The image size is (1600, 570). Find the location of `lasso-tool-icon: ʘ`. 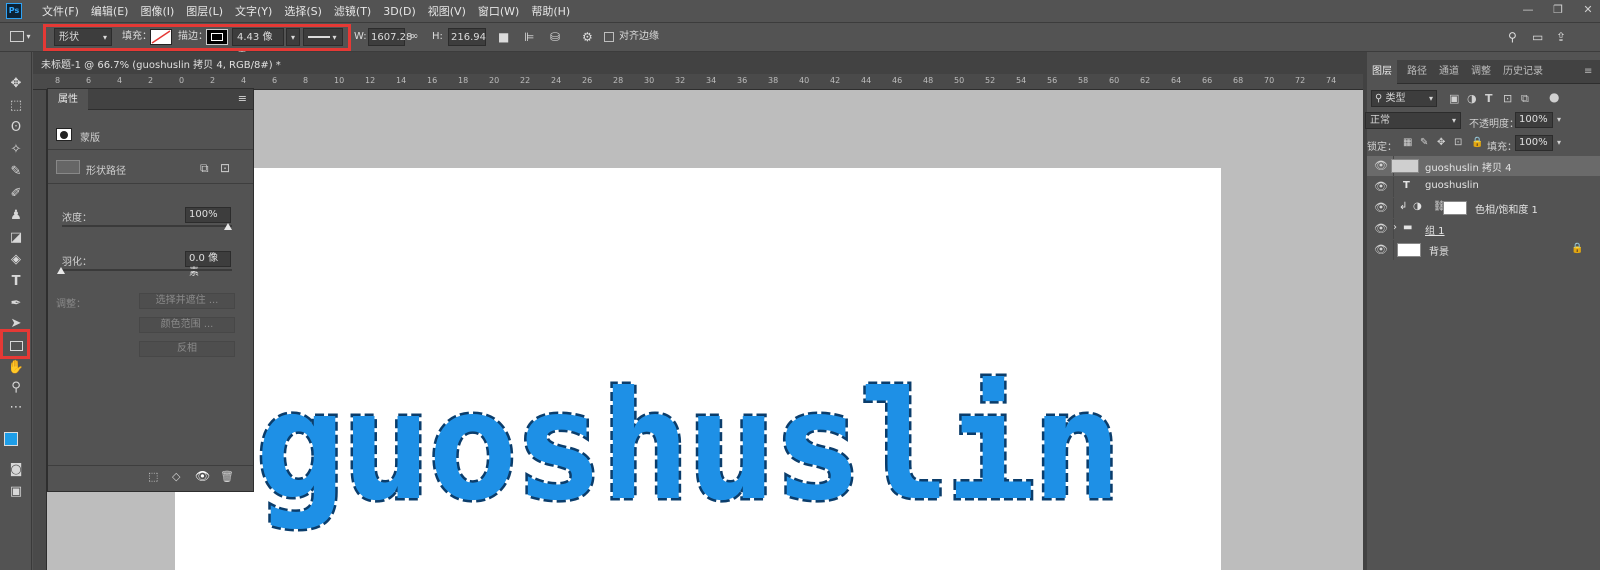

lasso-tool-icon: ʘ is located at coordinates (16, 128).